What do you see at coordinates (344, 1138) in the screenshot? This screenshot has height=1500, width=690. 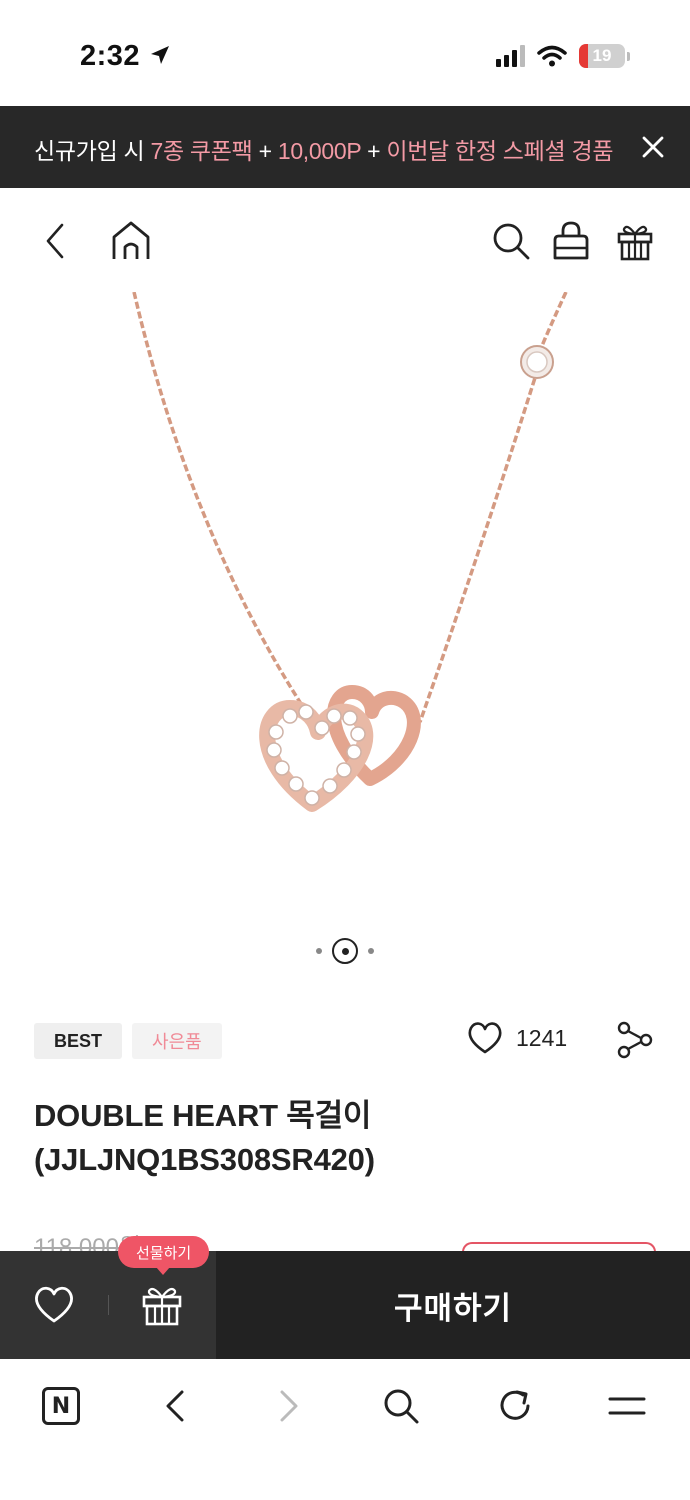 I see `product-title: DOUBLE HEART 목걸이 (JJLJNQ1BS308SR420)` at bounding box center [344, 1138].